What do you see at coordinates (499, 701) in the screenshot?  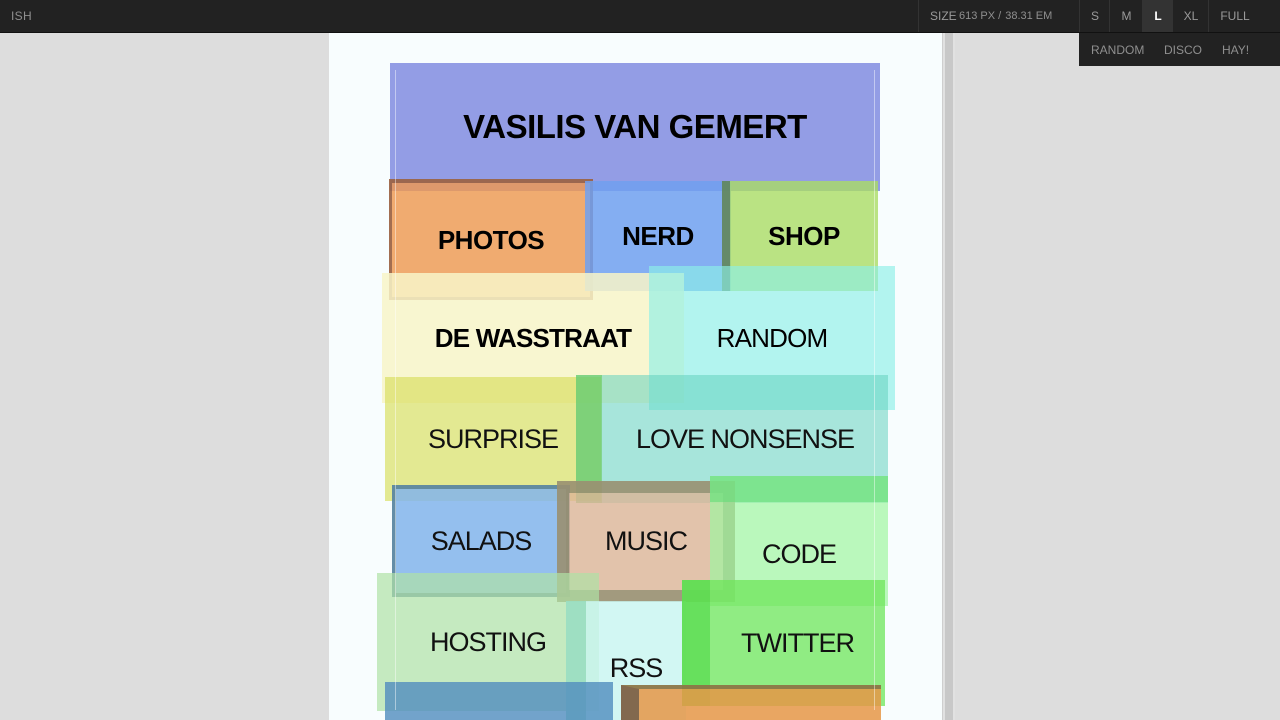 I see `nav-tile-partial-left` at bounding box center [499, 701].